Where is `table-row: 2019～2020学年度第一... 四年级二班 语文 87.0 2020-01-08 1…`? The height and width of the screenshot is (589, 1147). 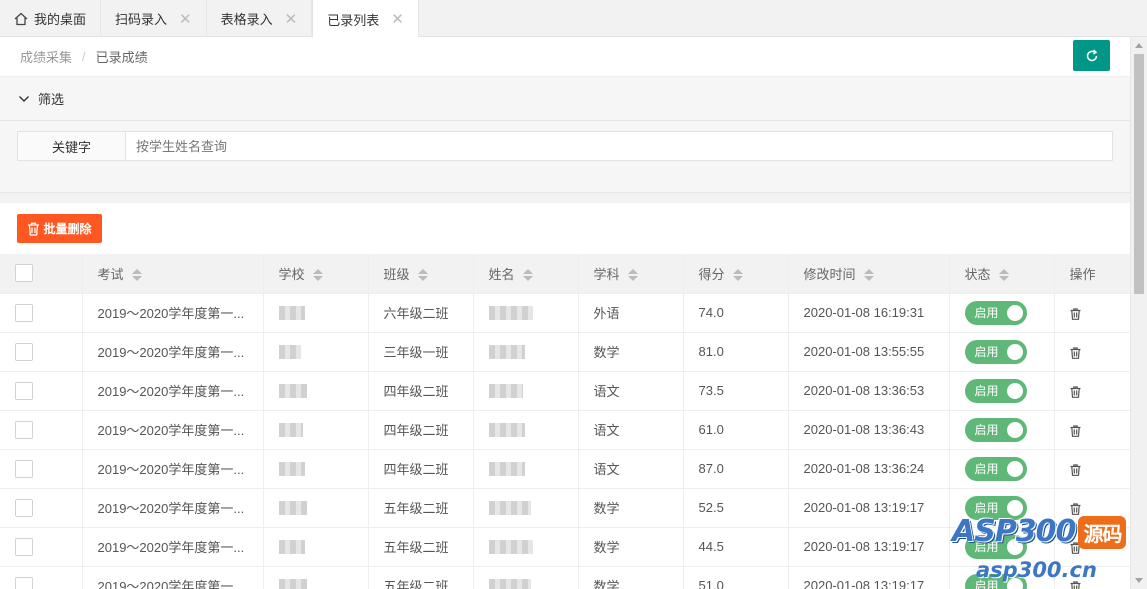
table-row: 2019～2020学年度第一... 四年级二班 语文 87.0 2020-01-08 1… is located at coordinates (565, 469).